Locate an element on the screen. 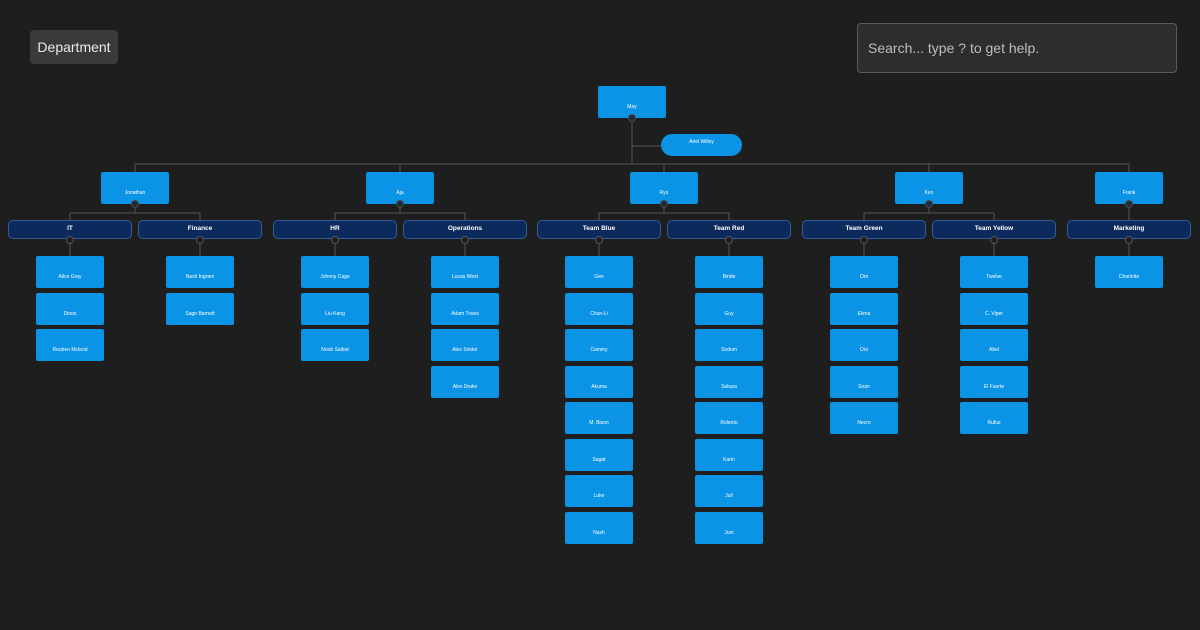 The width and height of the screenshot is (1200, 630). person-node: Lucas West is located at coordinates (465, 272).